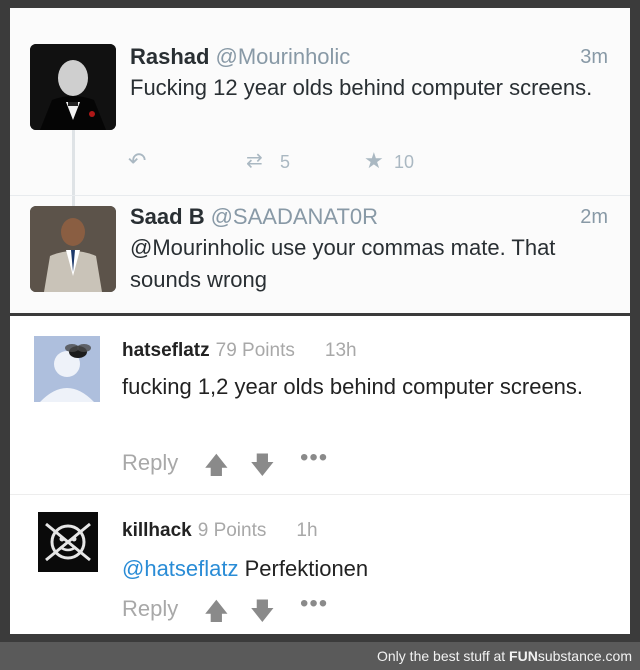 The height and width of the screenshot is (670, 640). What do you see at coordinates (169, 56) in the screenshot?
I see `tweet-author-name: Rashad` at bounding box center [169, 56].